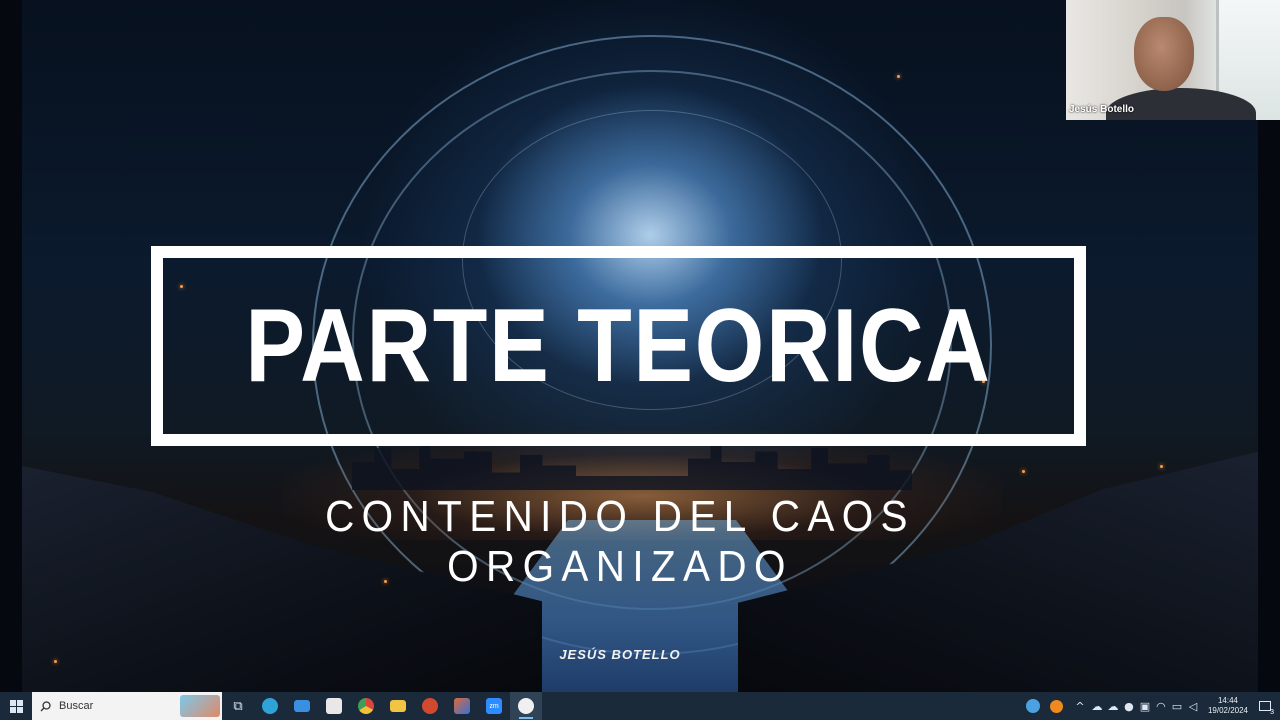  I want to click on taskbar-app-zoom: zm, so click(494, 706).